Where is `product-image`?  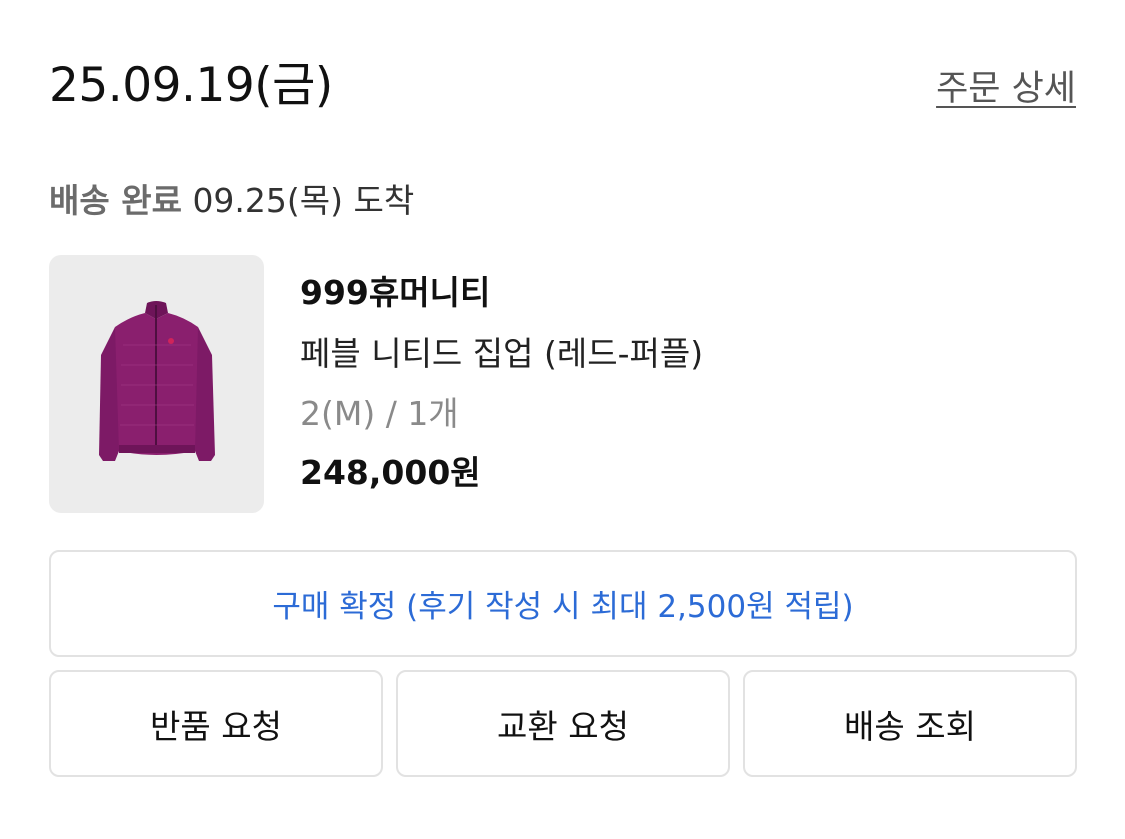
product-image is located at coordinates (156, 384).